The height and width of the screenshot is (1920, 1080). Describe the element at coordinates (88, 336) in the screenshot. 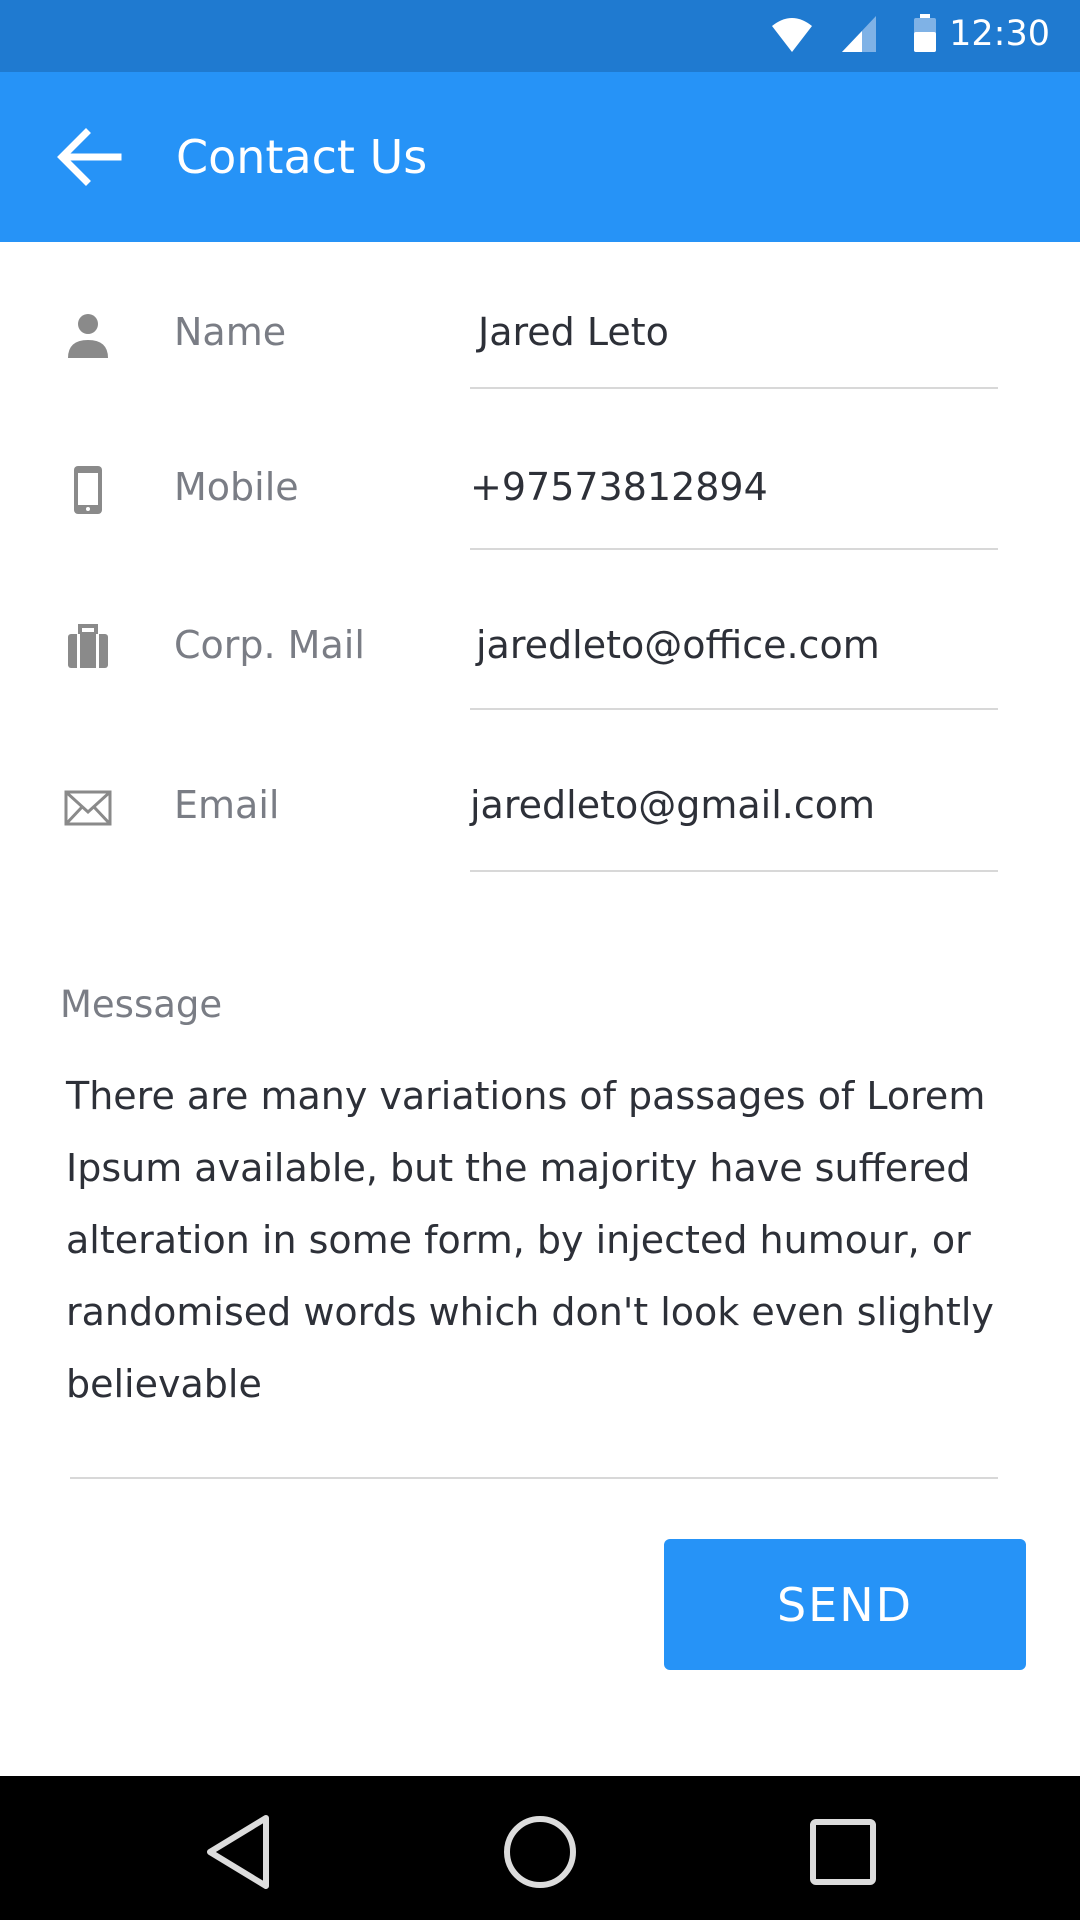

I see `person-icon` at that location.